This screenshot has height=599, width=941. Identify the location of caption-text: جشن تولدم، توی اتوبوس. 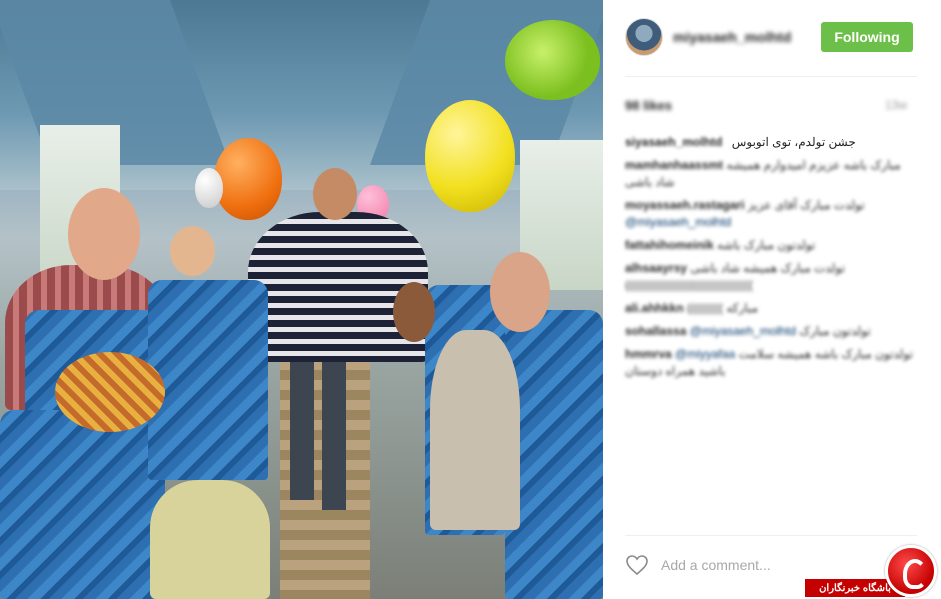
(793, 142).